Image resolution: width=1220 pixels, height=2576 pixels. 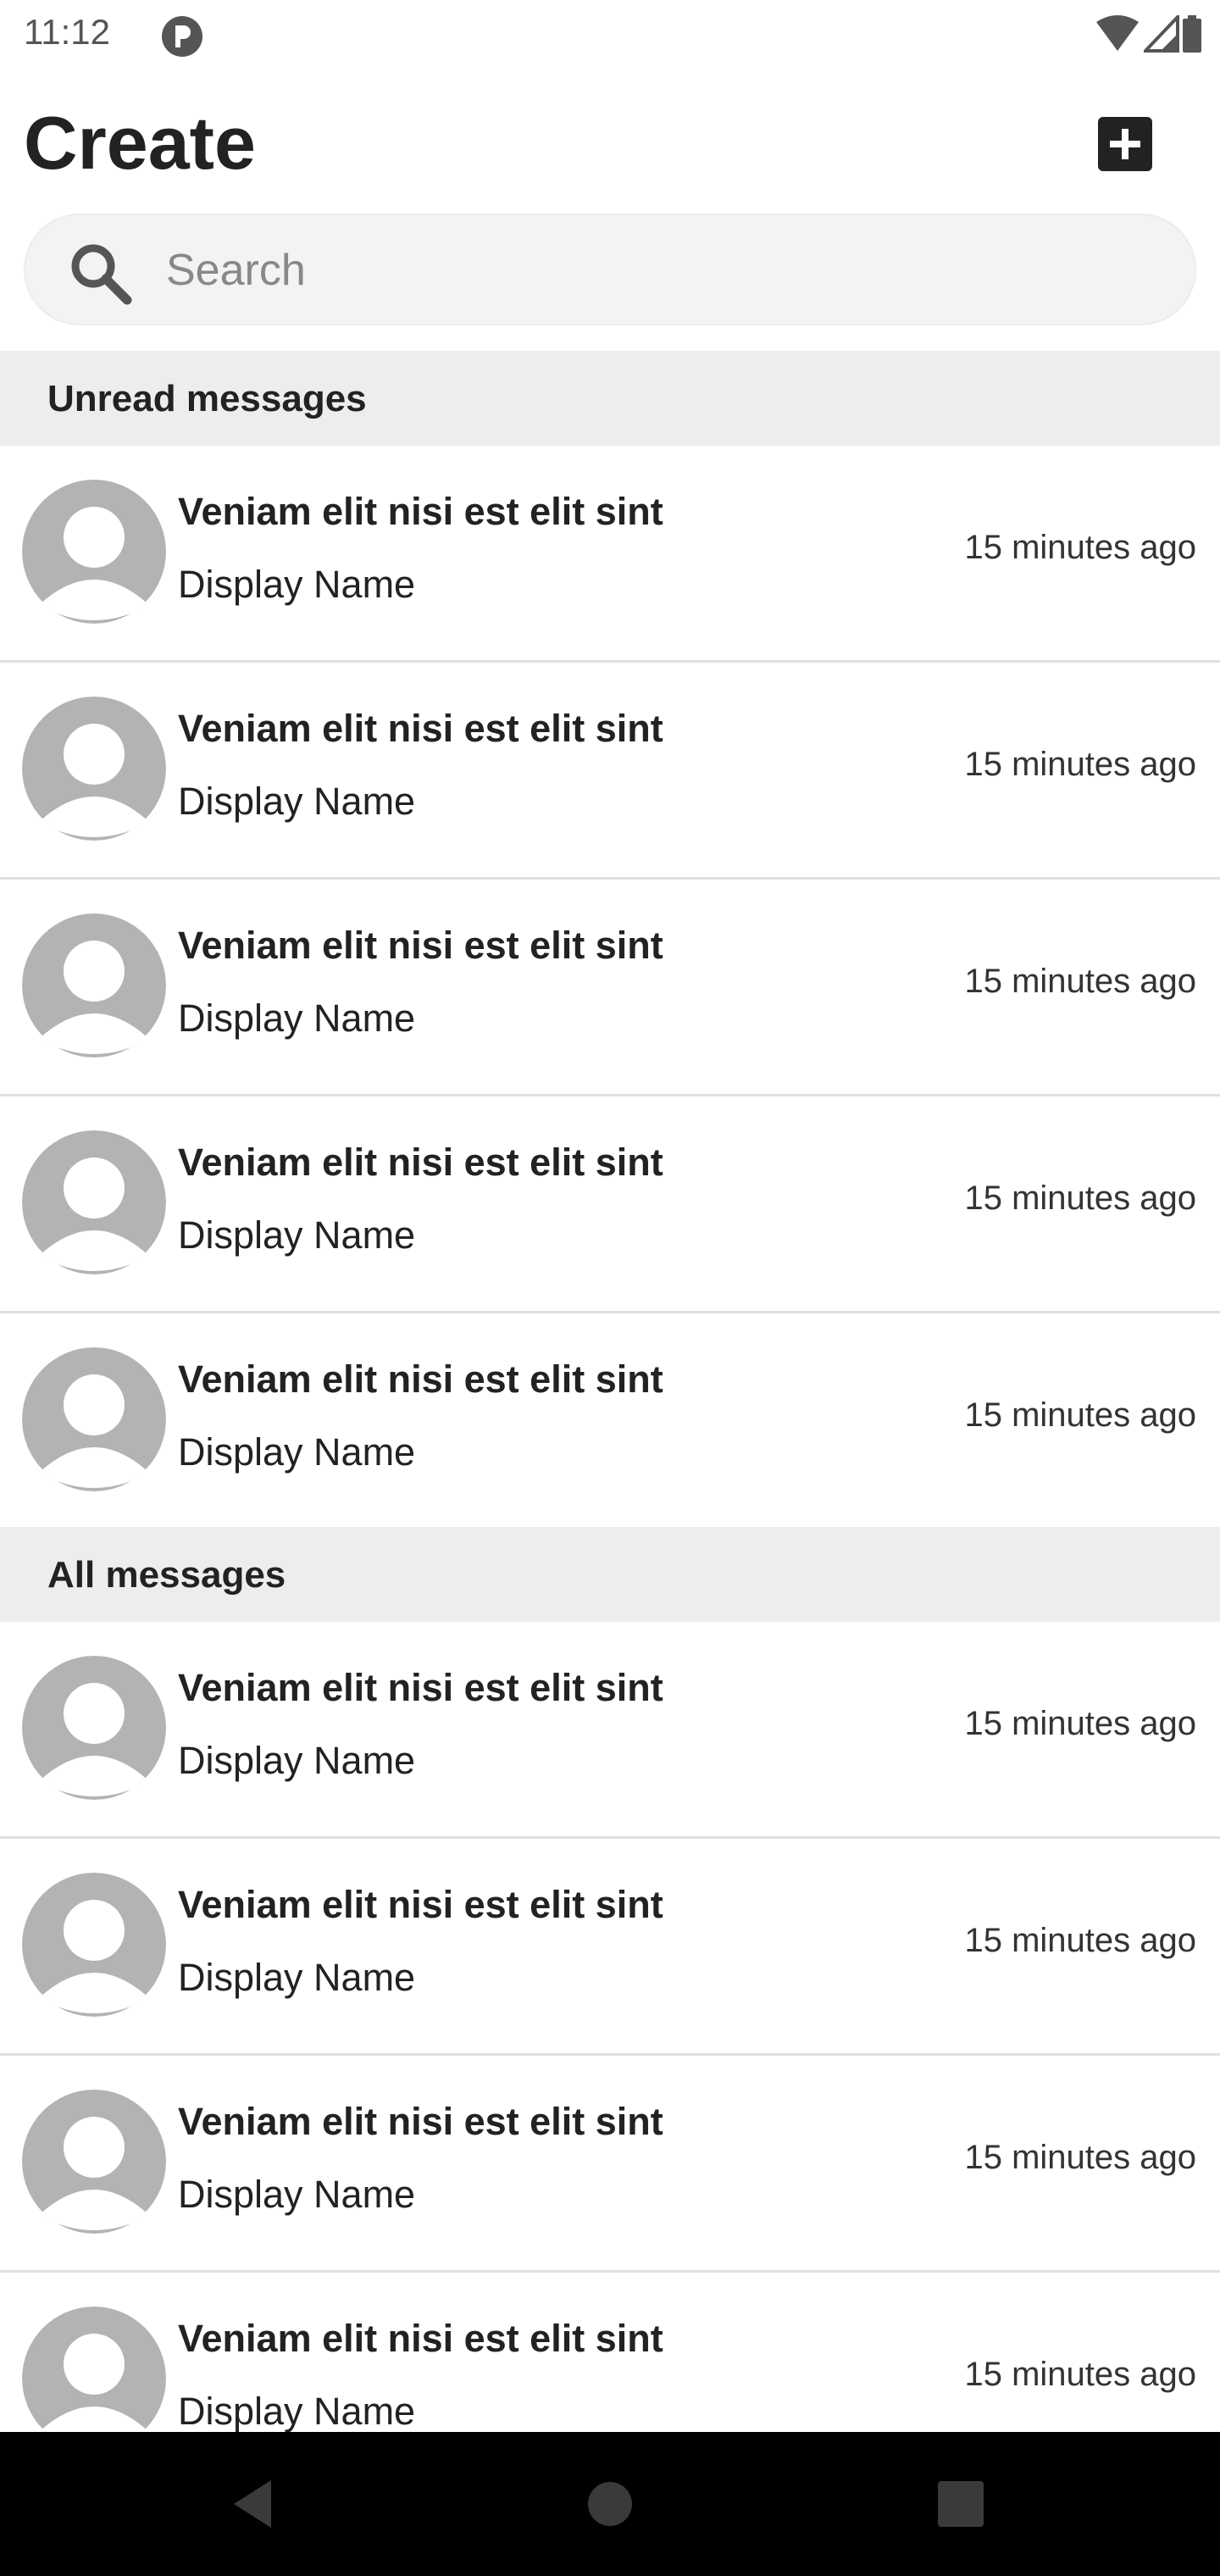 I want to click on home-button, so click(x=610, y=2504).